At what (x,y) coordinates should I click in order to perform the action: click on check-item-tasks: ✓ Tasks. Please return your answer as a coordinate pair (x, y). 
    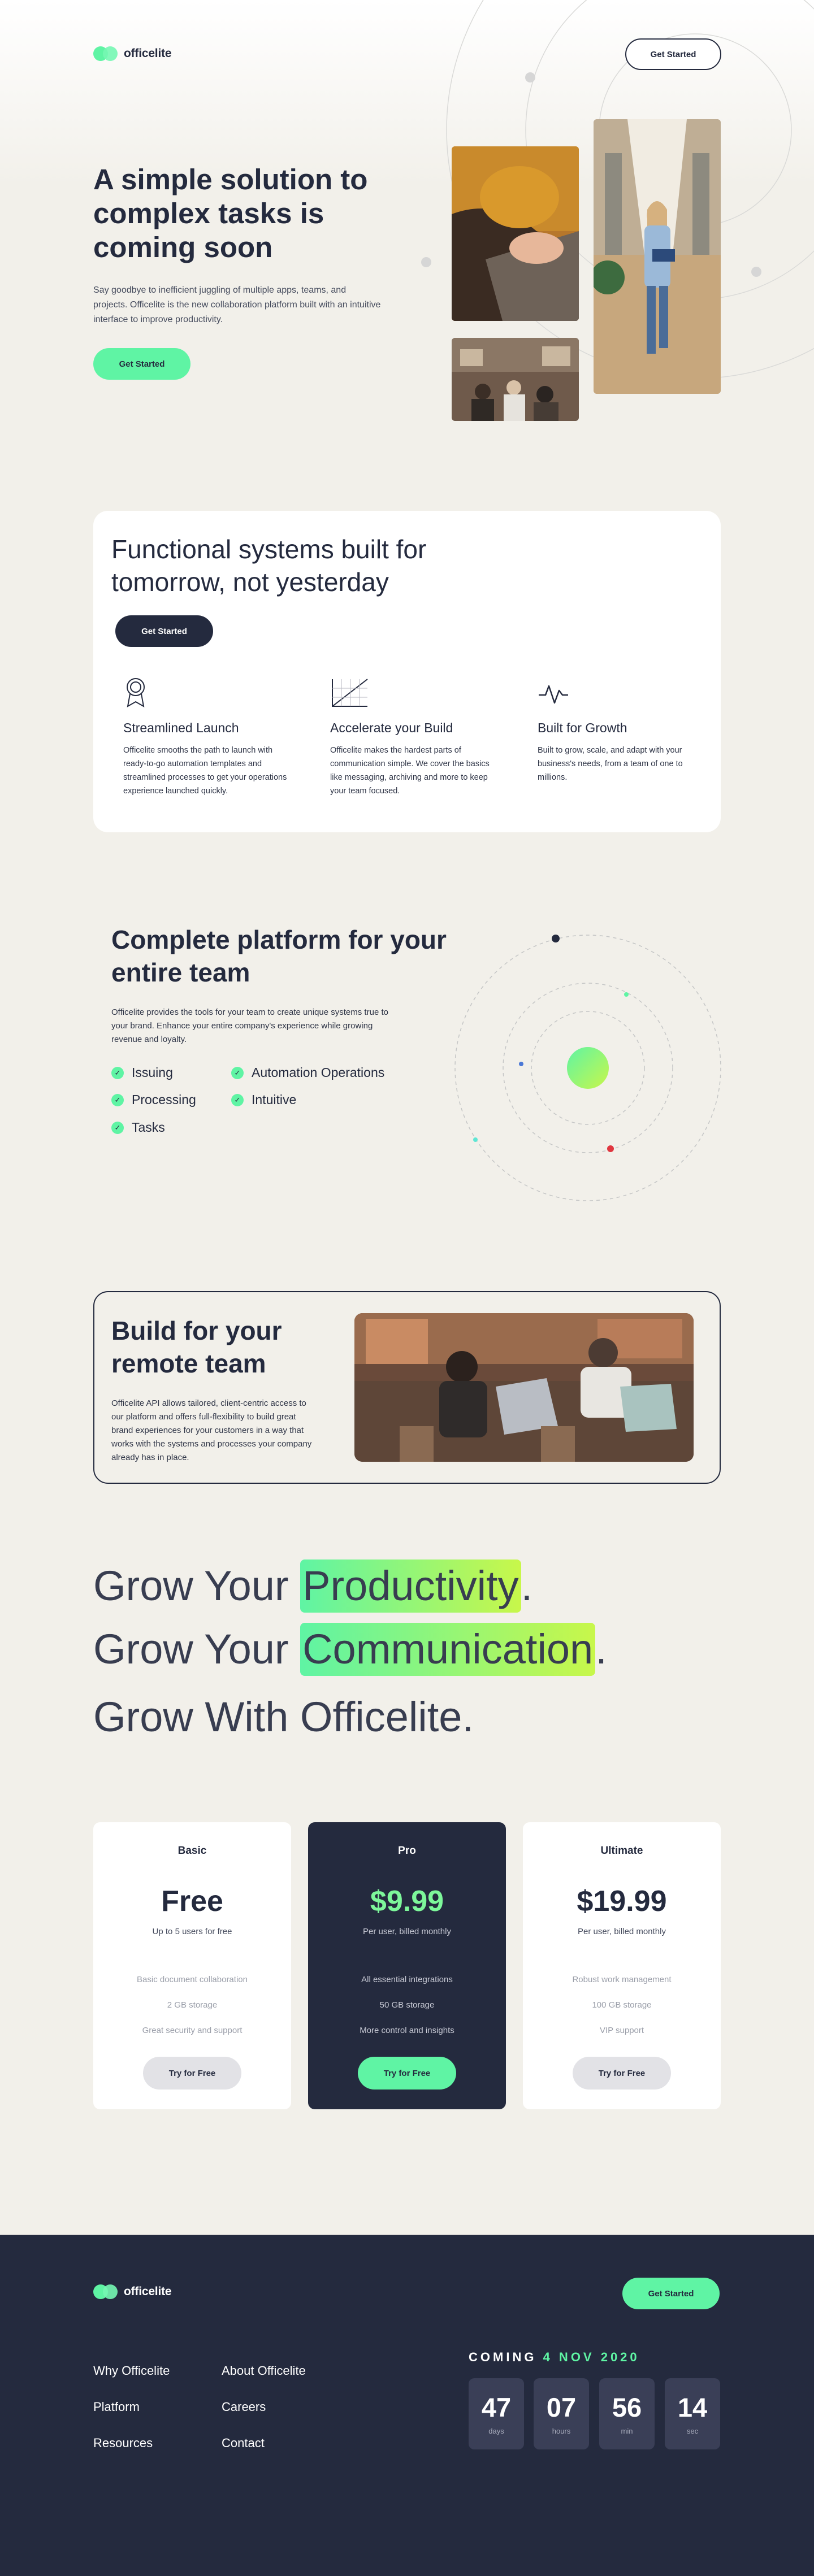
    Looking at the image, I should click on (138, 1127).